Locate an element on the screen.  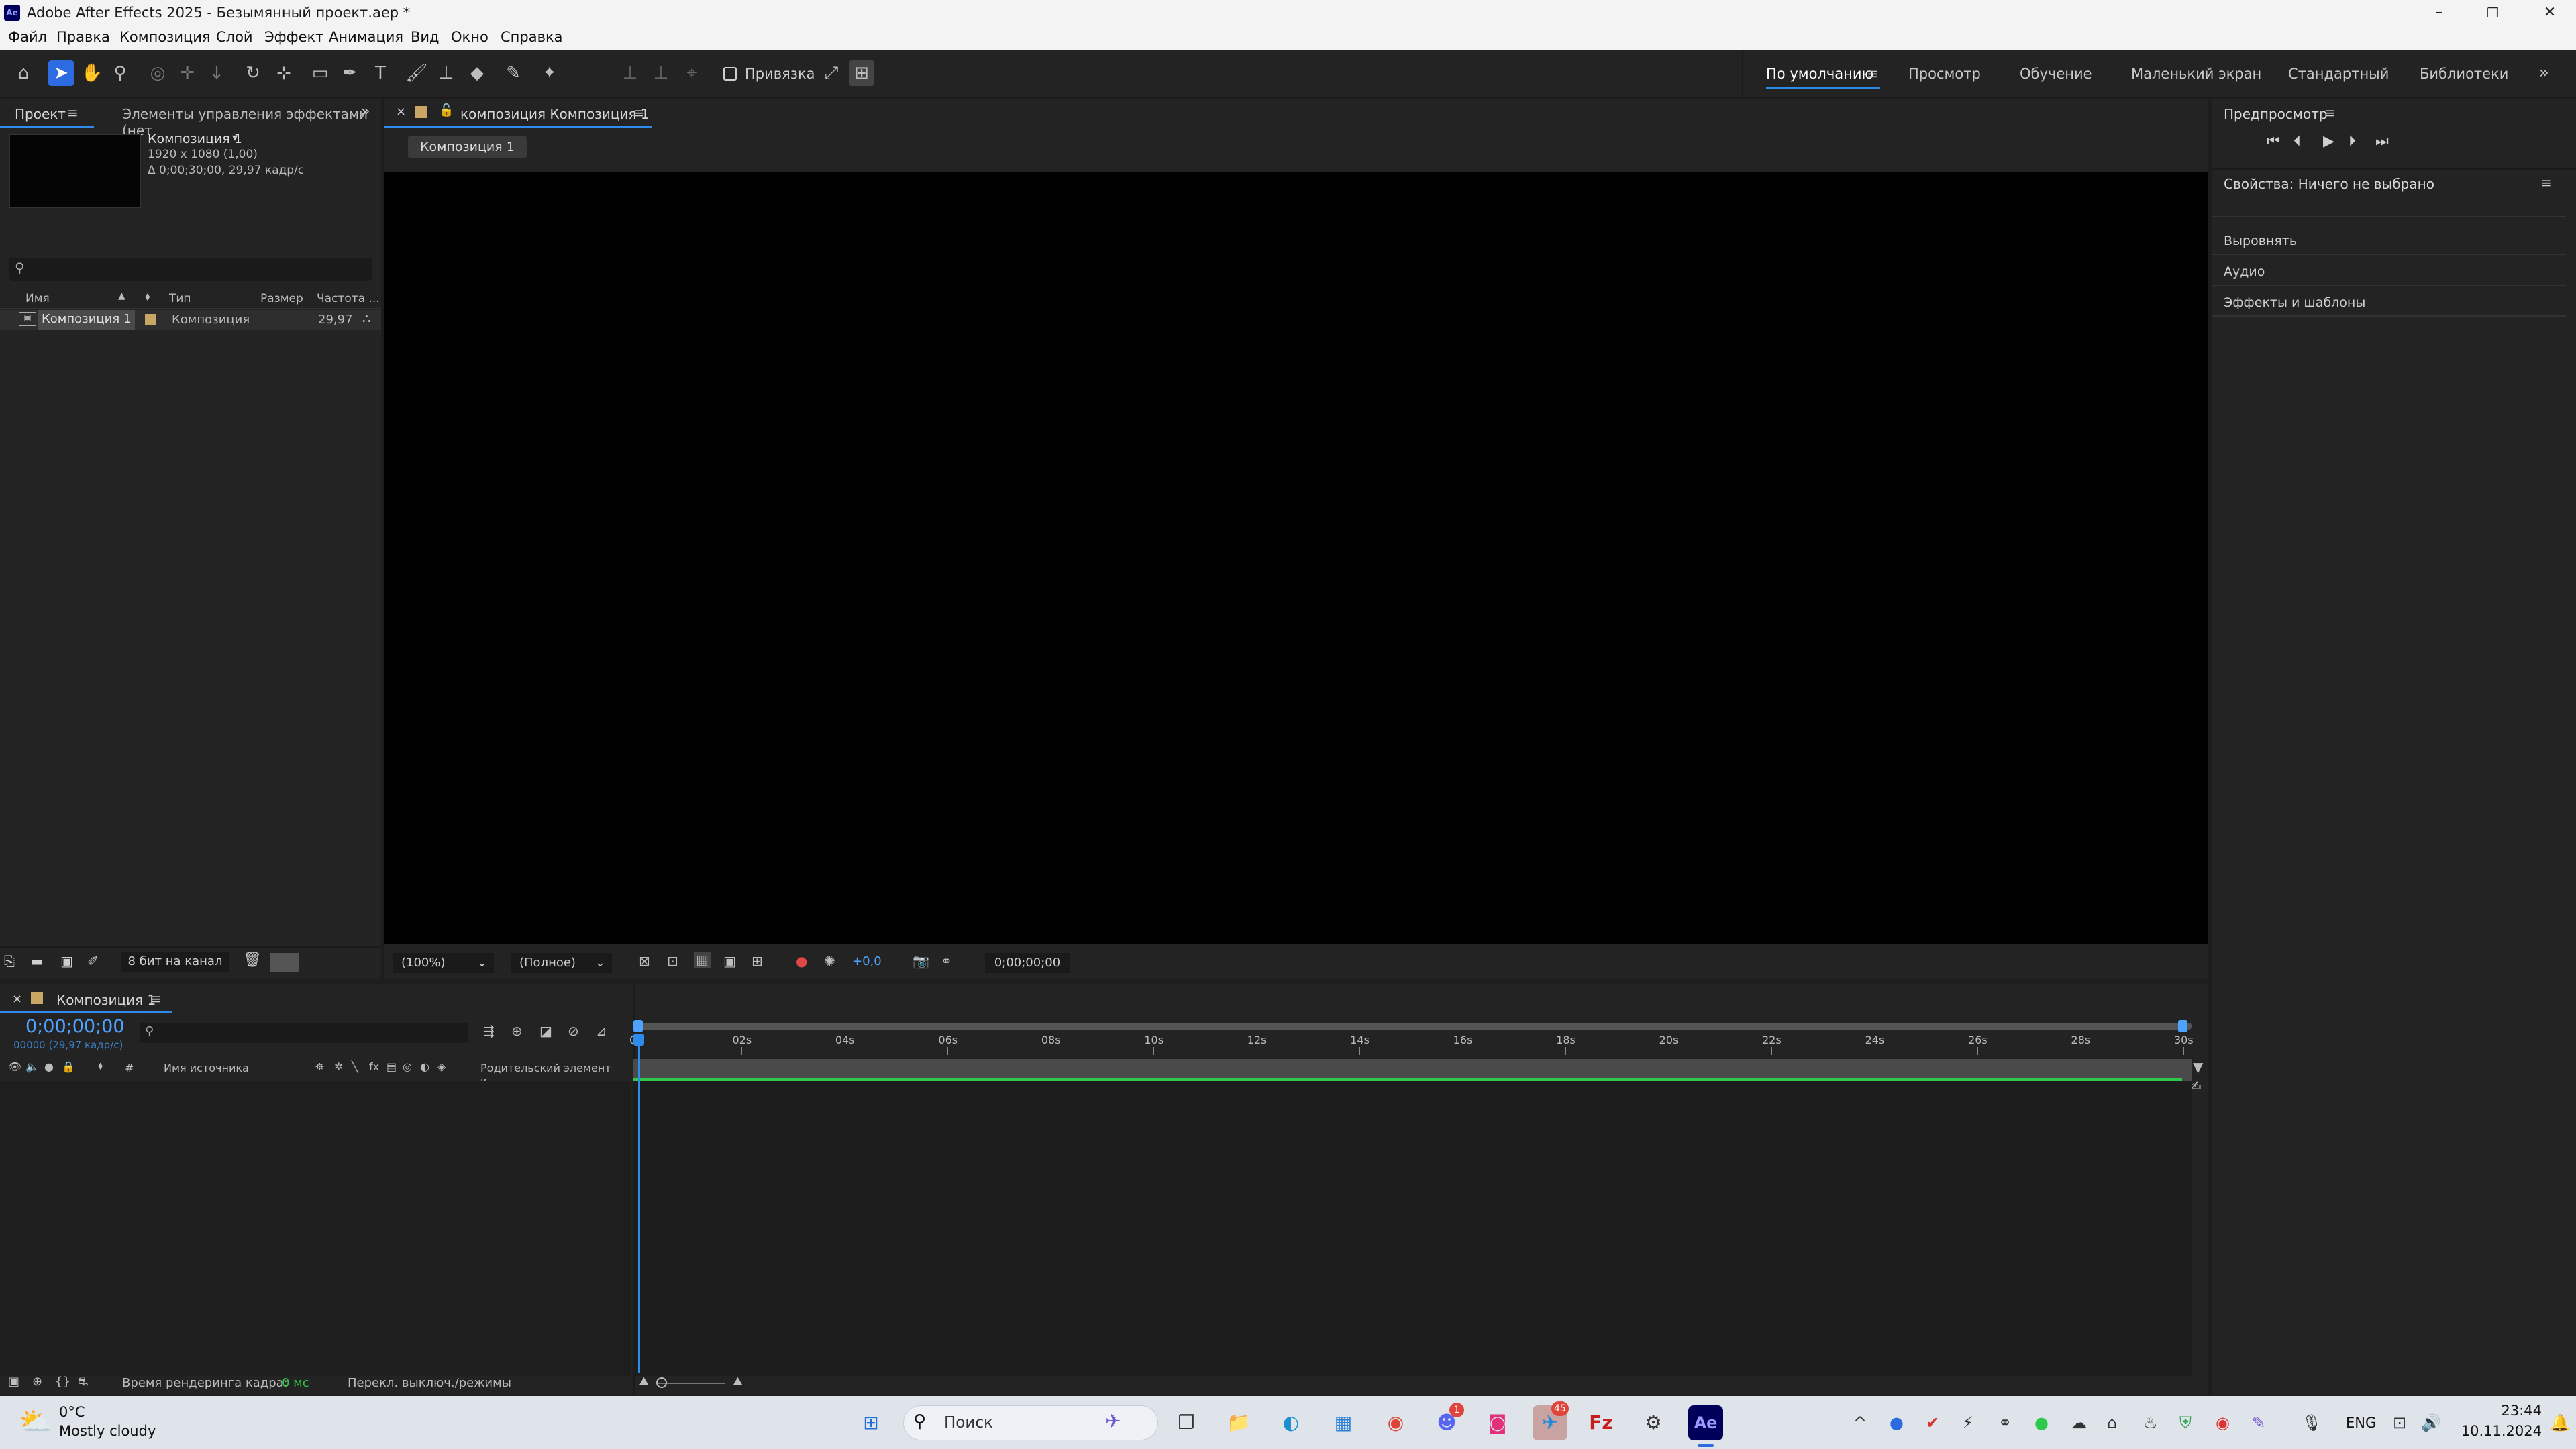
stretch-icon: {} is located at coordinates (62, 1382).